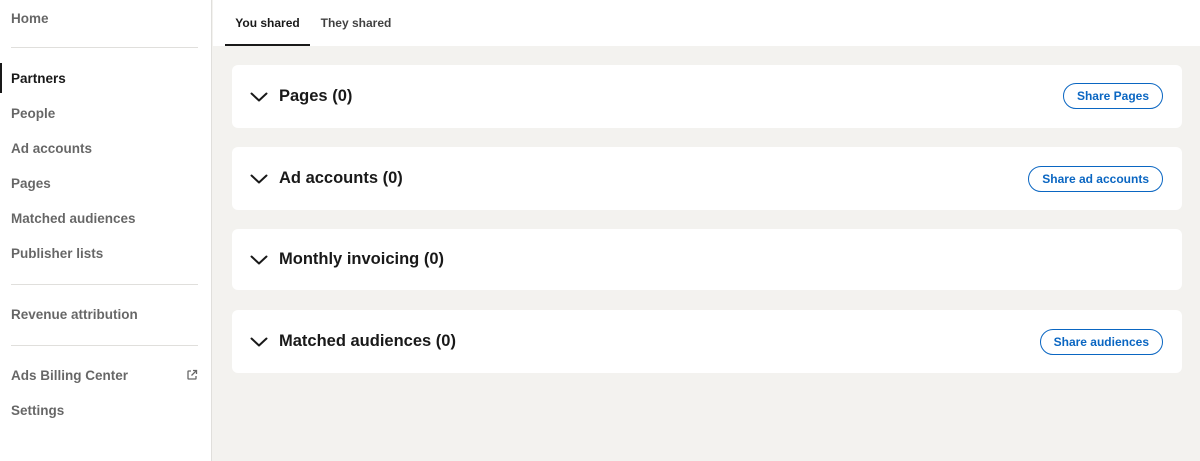  I want to click on external-link-icon, so click(192, 375).